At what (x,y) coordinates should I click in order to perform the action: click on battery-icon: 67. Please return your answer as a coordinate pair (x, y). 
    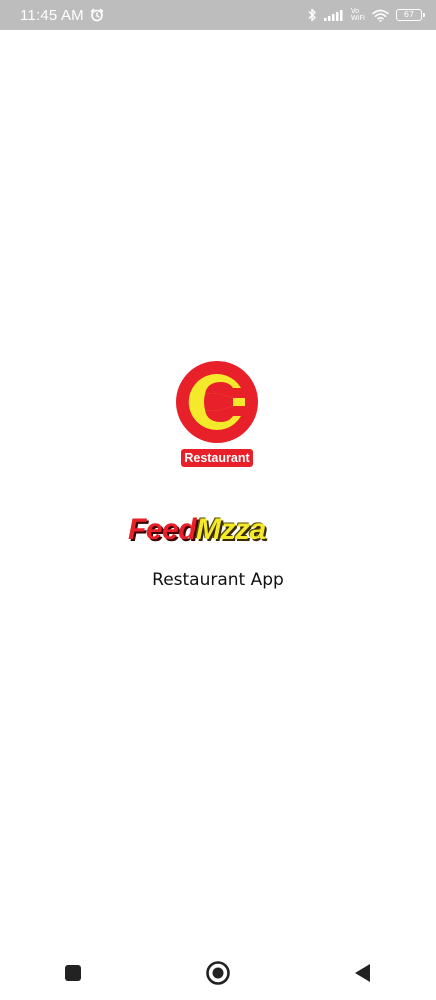
    Looking at the image, I should click on (410, 15).